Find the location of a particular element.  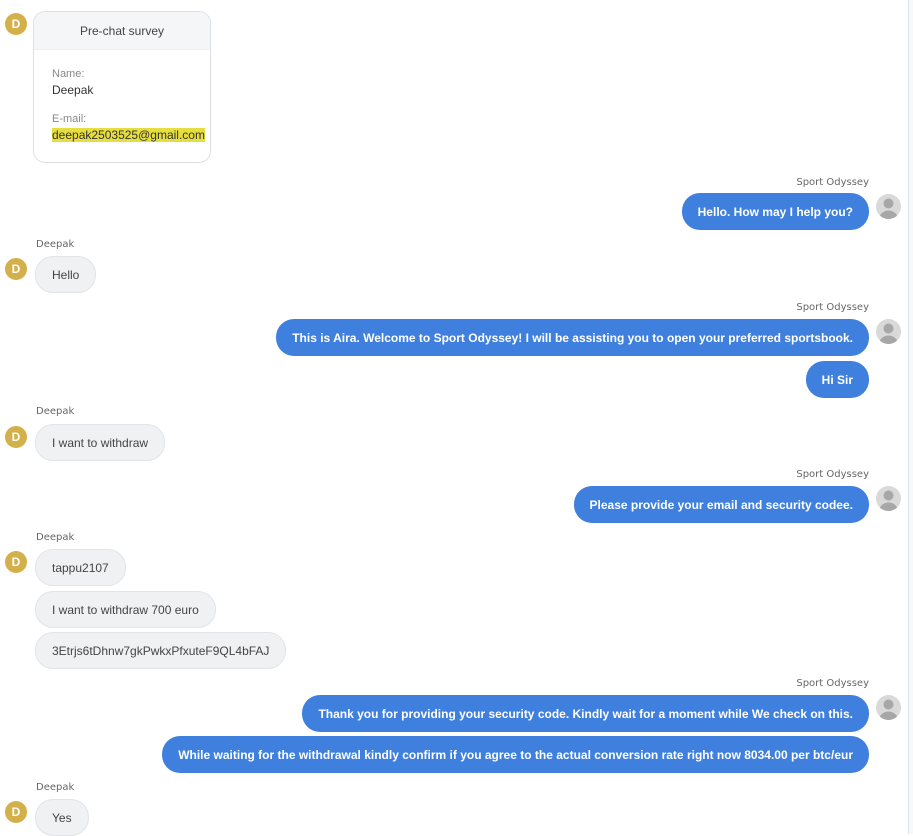

visitor-message: I want to withdraw 700 euro is located at coordinates (125, 609).